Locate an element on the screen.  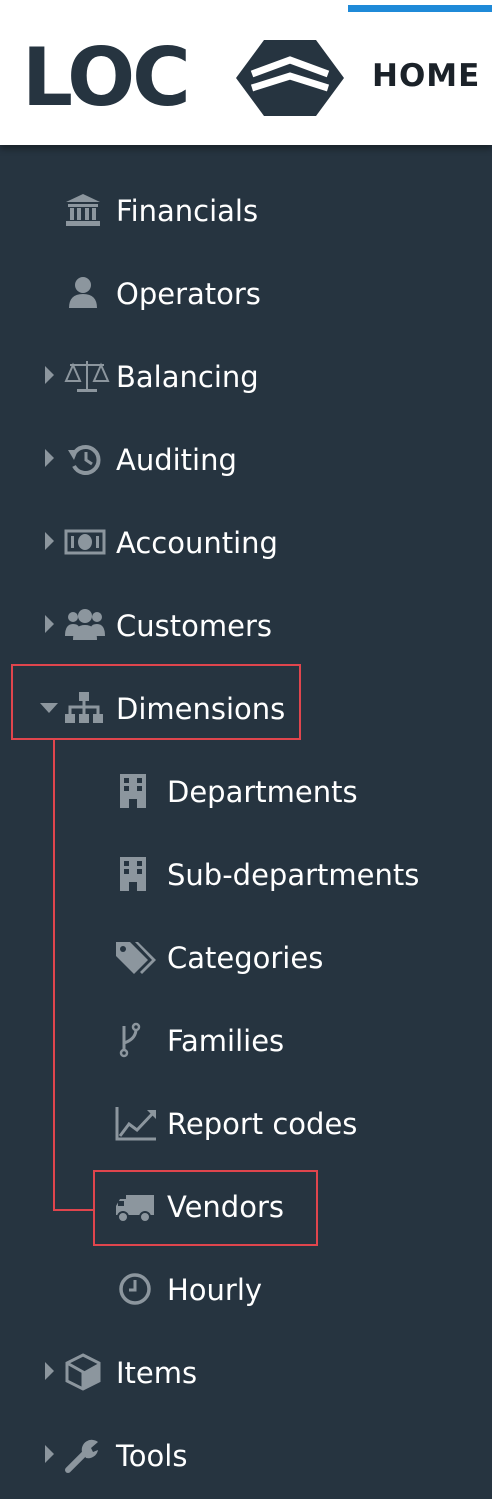
sidebar-item-financials: Financials is located at coordinates (246, 210).